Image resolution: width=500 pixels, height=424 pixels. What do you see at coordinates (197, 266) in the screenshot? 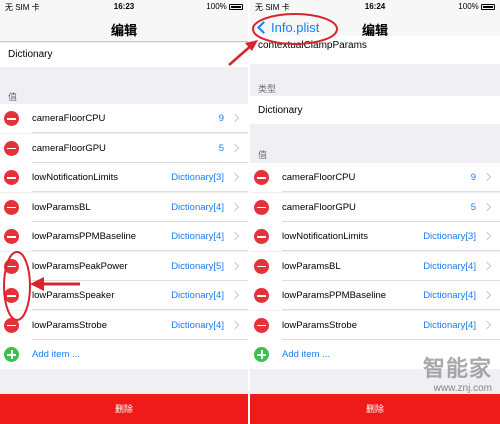
I see `item-value: Dictionary[5]` at bounding box center [197, 266].